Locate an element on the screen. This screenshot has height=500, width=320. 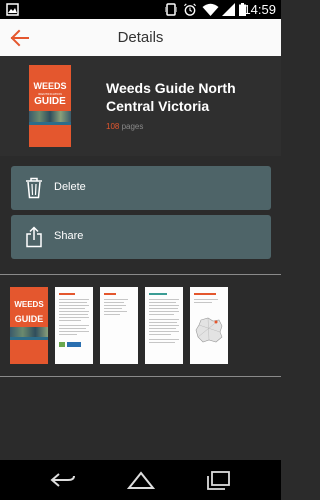
navigation-bar is located at coordinates (140, 480).